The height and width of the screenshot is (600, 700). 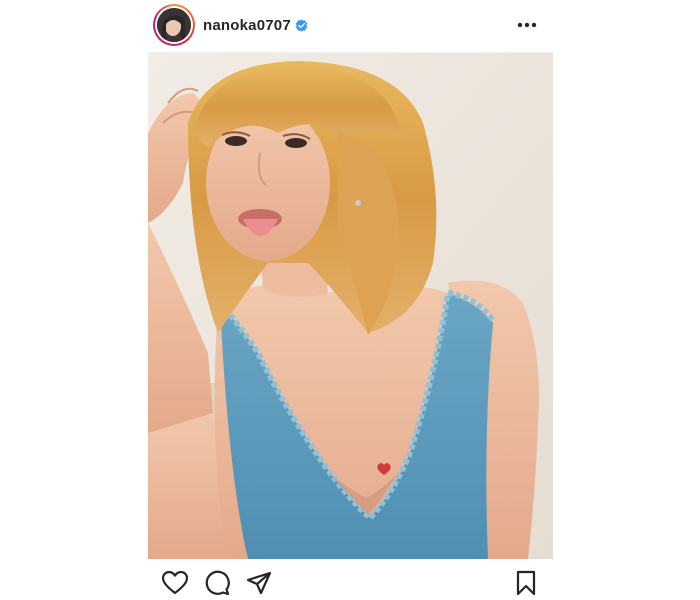 I want to click on more-options-icon, so click(x=527, y=25).